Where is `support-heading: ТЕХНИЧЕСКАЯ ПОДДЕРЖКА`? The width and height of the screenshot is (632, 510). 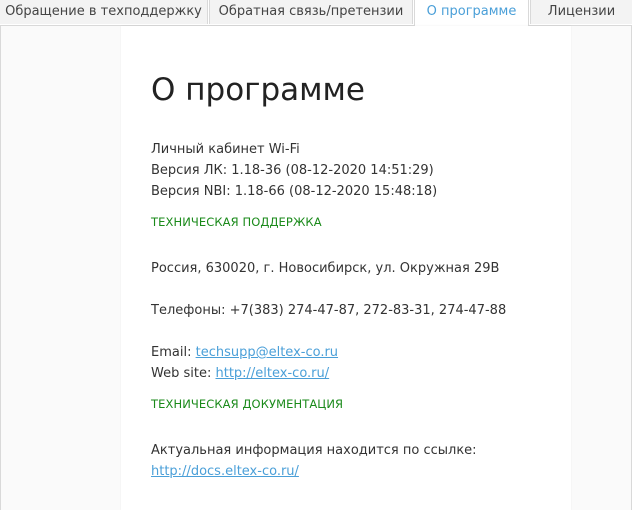
support-heading: ТЕХНИЧЕСКАЯ ПОДДЕРЖКА is located at coordinates (236, 222).